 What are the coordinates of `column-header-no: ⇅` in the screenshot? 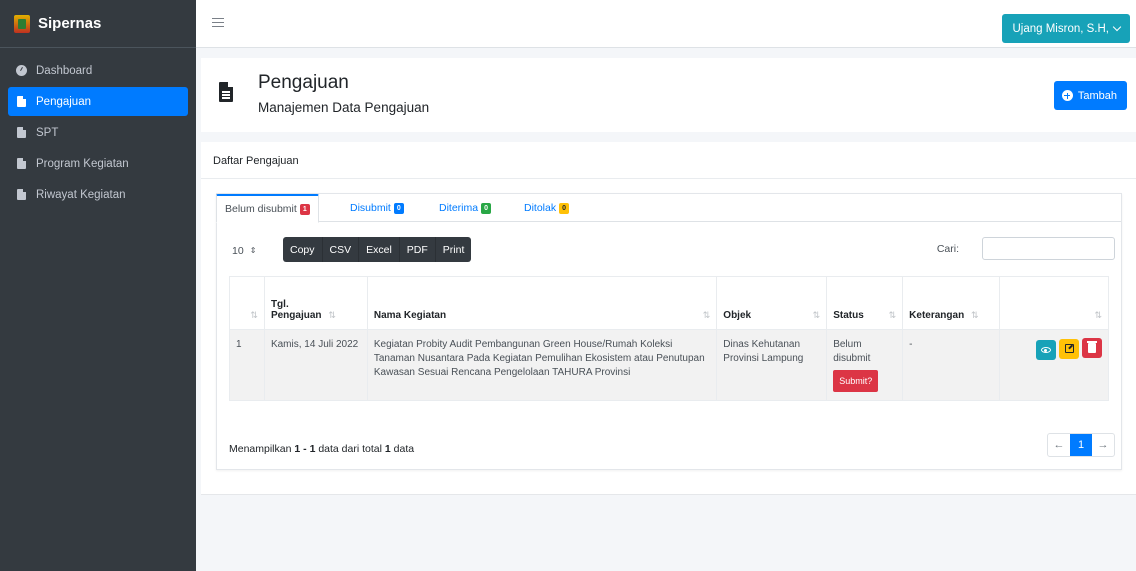 It's located at (247, 303).